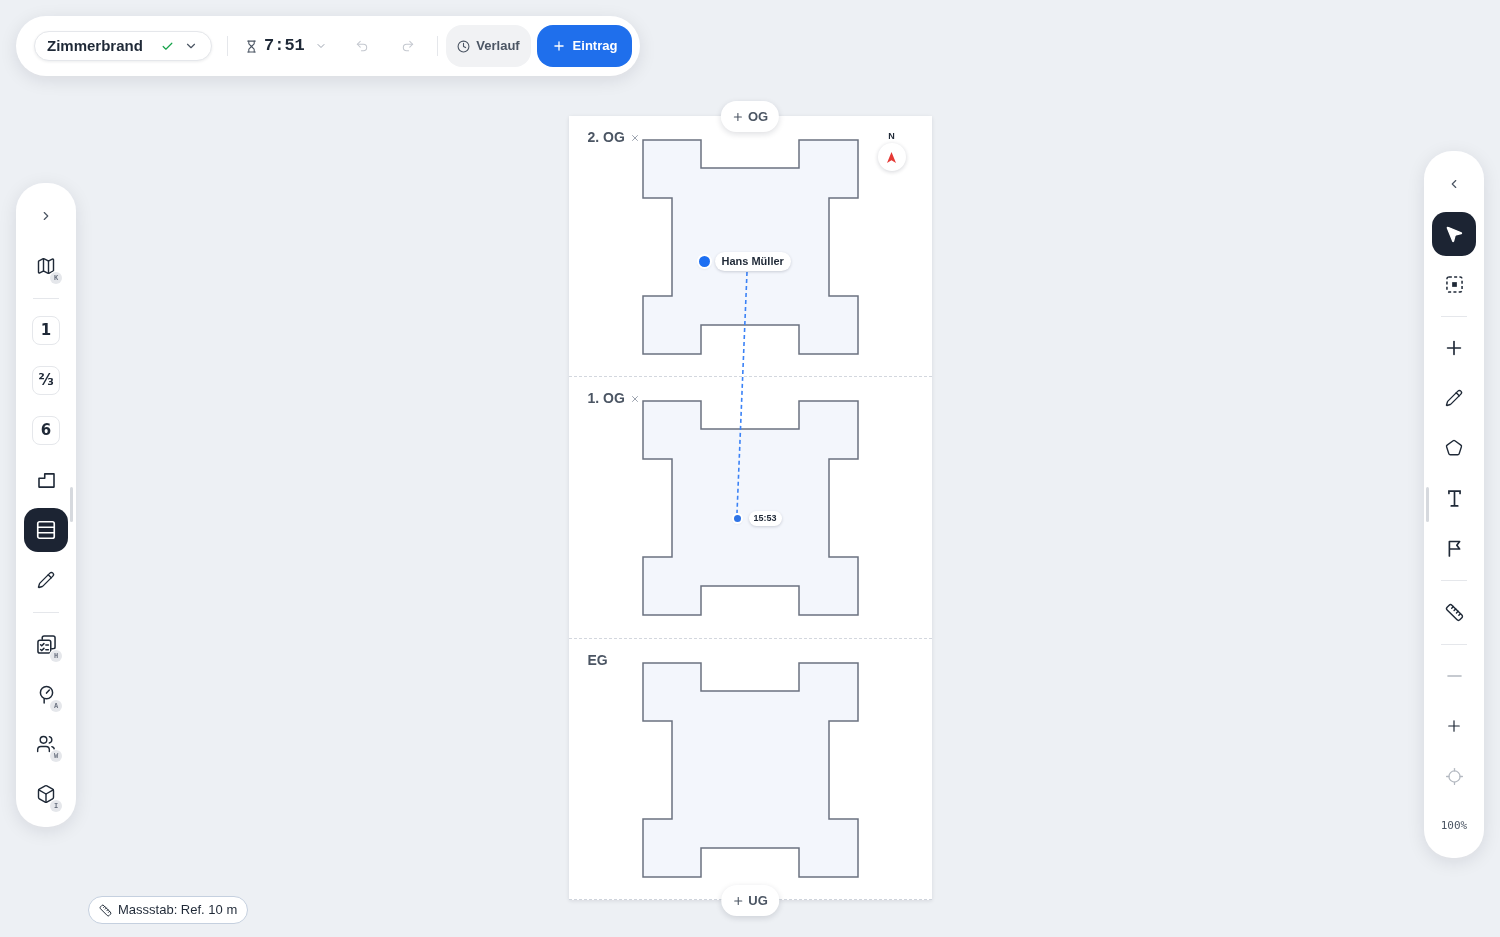 This screenshot has width=1500, height=937. What do you see at coordinates (584, 46) in the screenshot?
I see `add-entry-button: Eintrag` at bounding box center [584, 46].